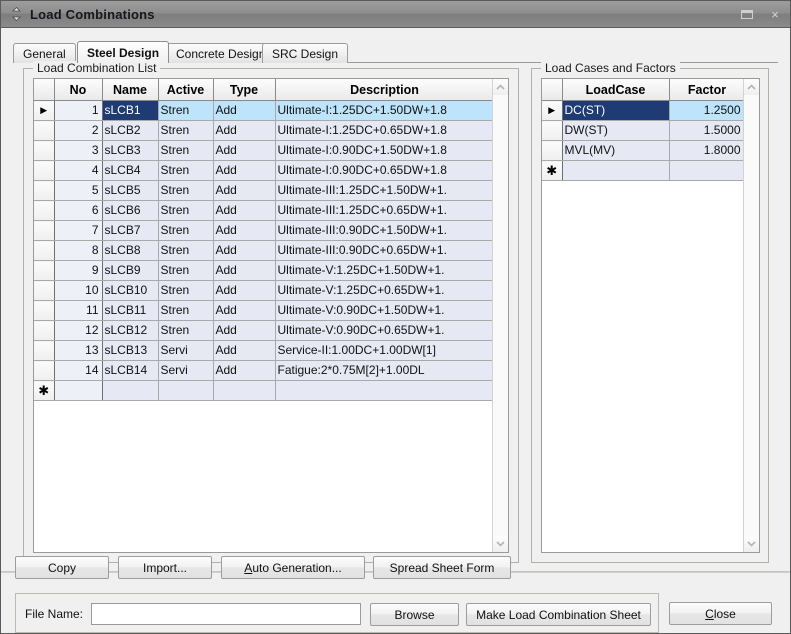 Image resolution: width=791 pixels, height=634 pixels. I want to click on file-name-input, so click(226, 614).